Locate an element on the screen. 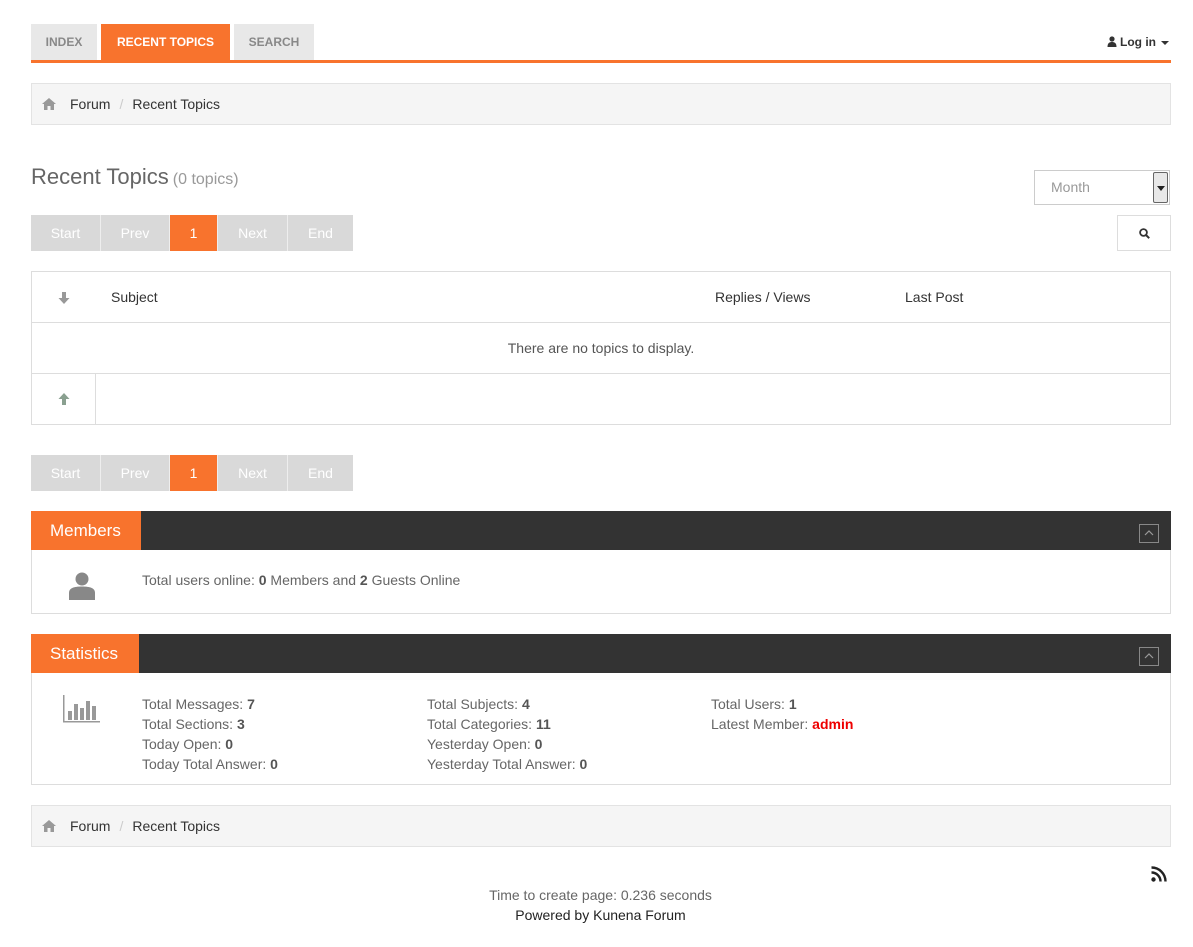 The image size is (1193, 947). arrow-down-icon is located at coordinates (64, 297).